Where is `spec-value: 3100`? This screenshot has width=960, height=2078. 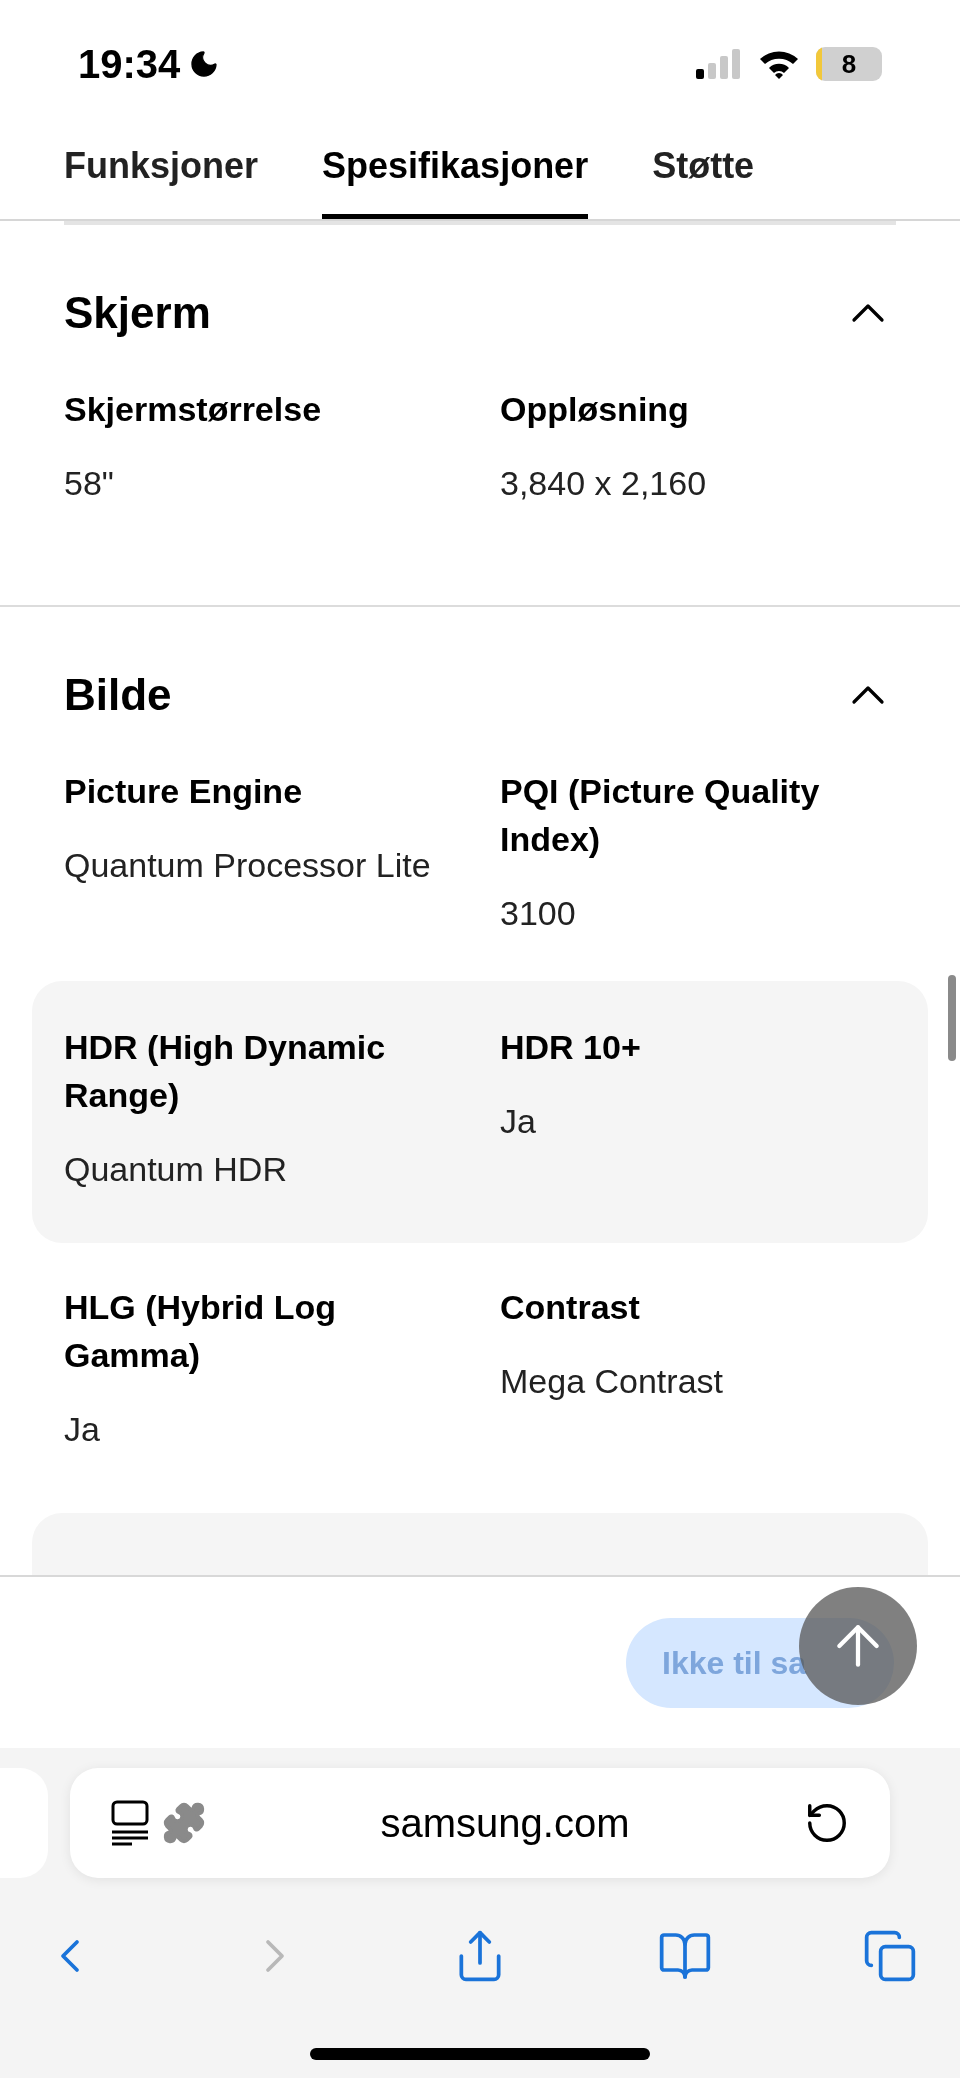 spec-value: 3100 is located at coordinates (538, 913).